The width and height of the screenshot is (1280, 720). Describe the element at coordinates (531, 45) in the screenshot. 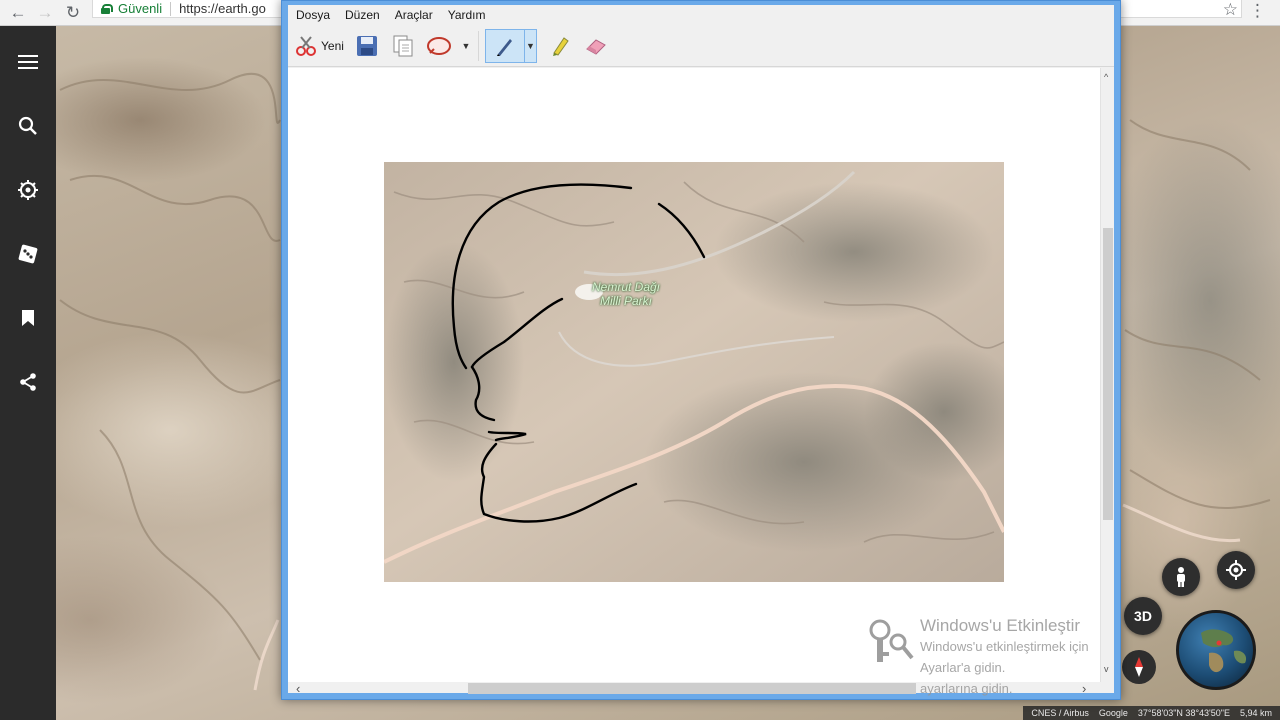

I see `pen-dropdown-arrow: ▼` at that location.